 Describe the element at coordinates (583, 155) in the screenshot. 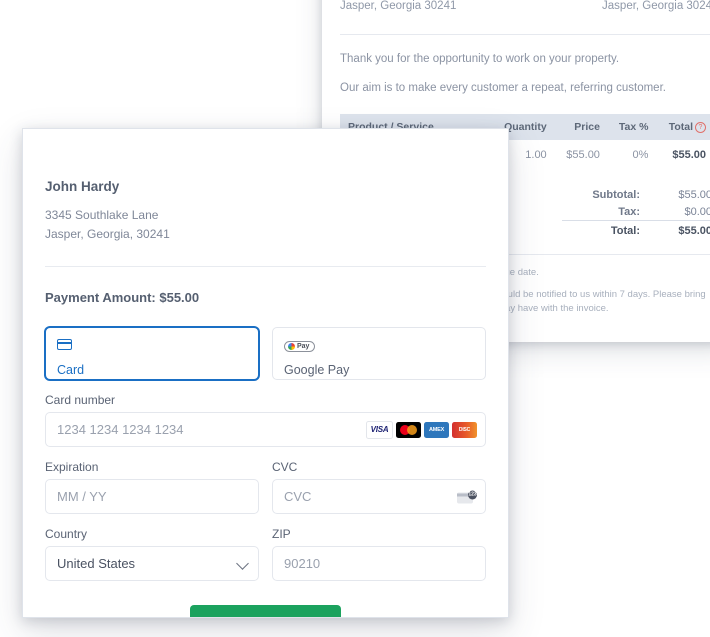

I see `row-price: $55.00` at that location.